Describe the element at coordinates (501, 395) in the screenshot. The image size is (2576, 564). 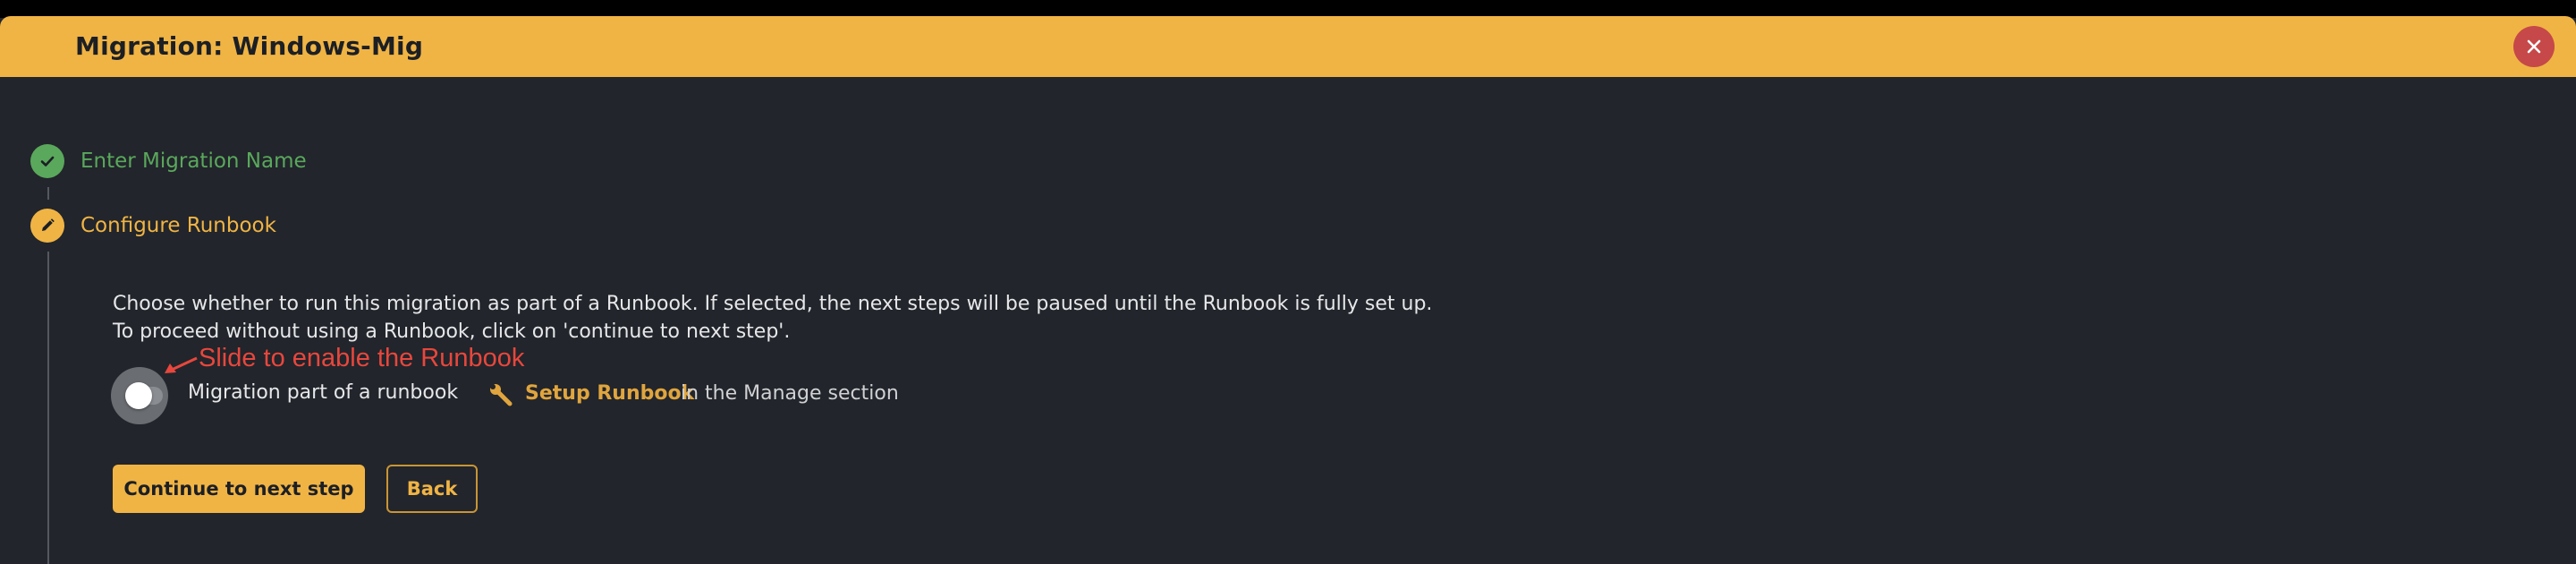
I see `wrench-icon` at that location.